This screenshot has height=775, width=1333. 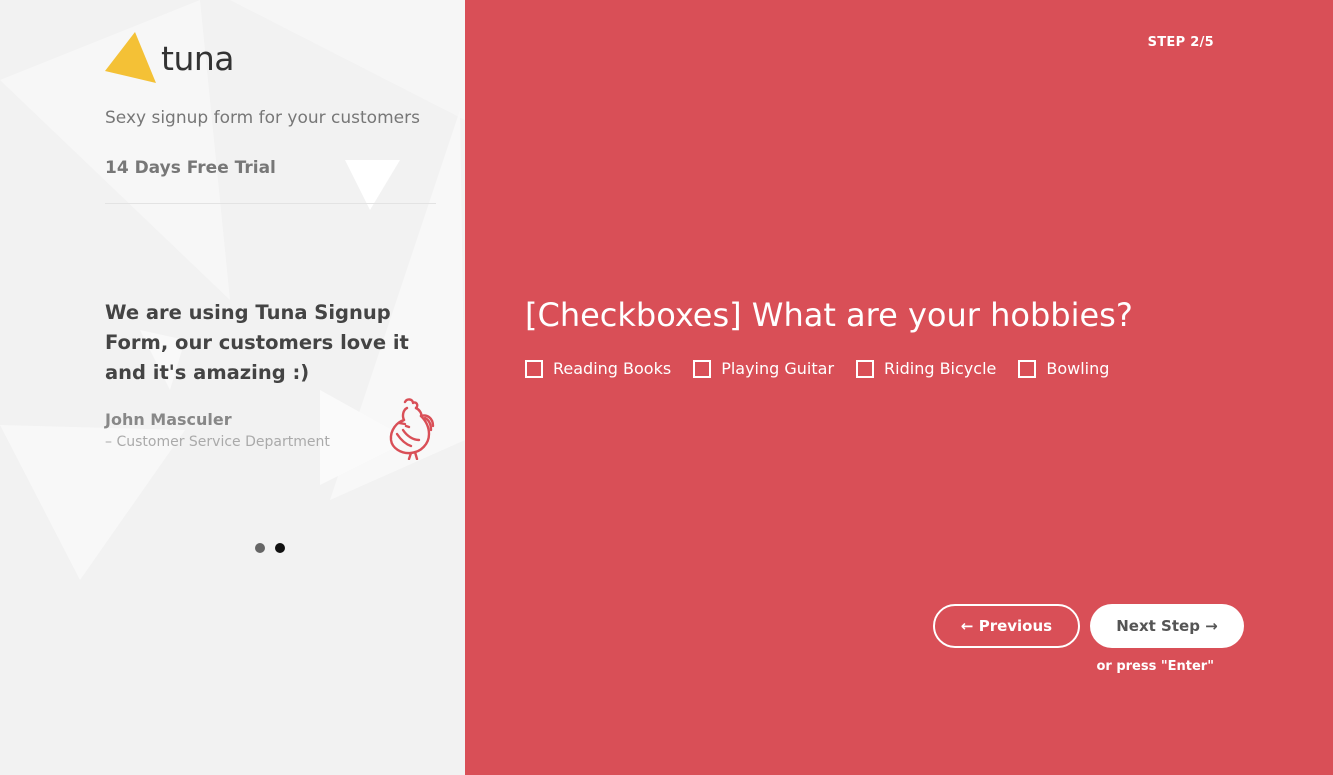 What do you see at coordinates (1078, 368) in the screenshot?
I see `option-label: Bowling` at bounding box center [1078, 368].